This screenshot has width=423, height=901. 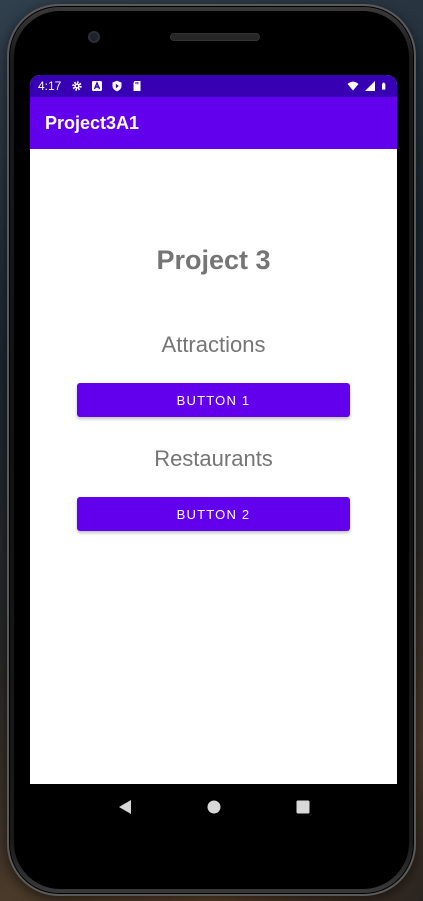 I want to click on front-camera, so click(x=94, y=37).